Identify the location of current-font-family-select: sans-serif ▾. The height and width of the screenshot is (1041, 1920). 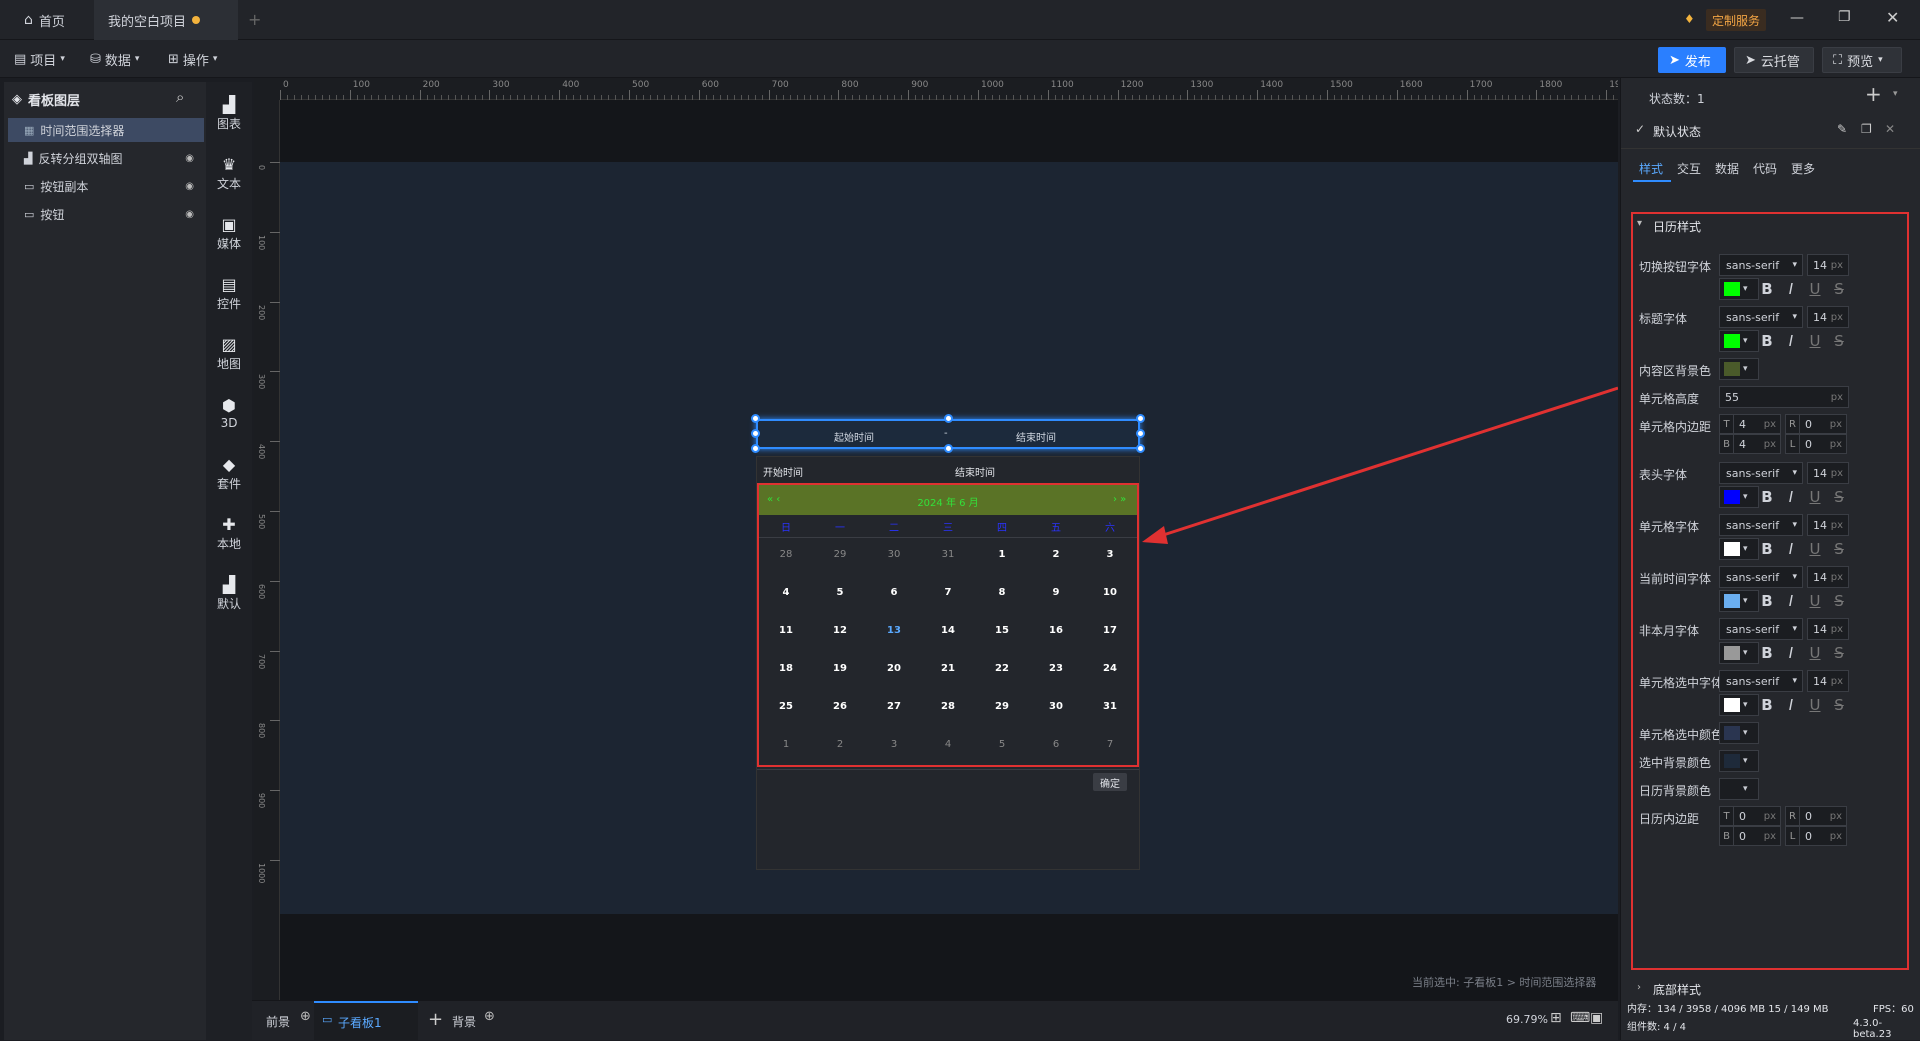
(1761, 577).